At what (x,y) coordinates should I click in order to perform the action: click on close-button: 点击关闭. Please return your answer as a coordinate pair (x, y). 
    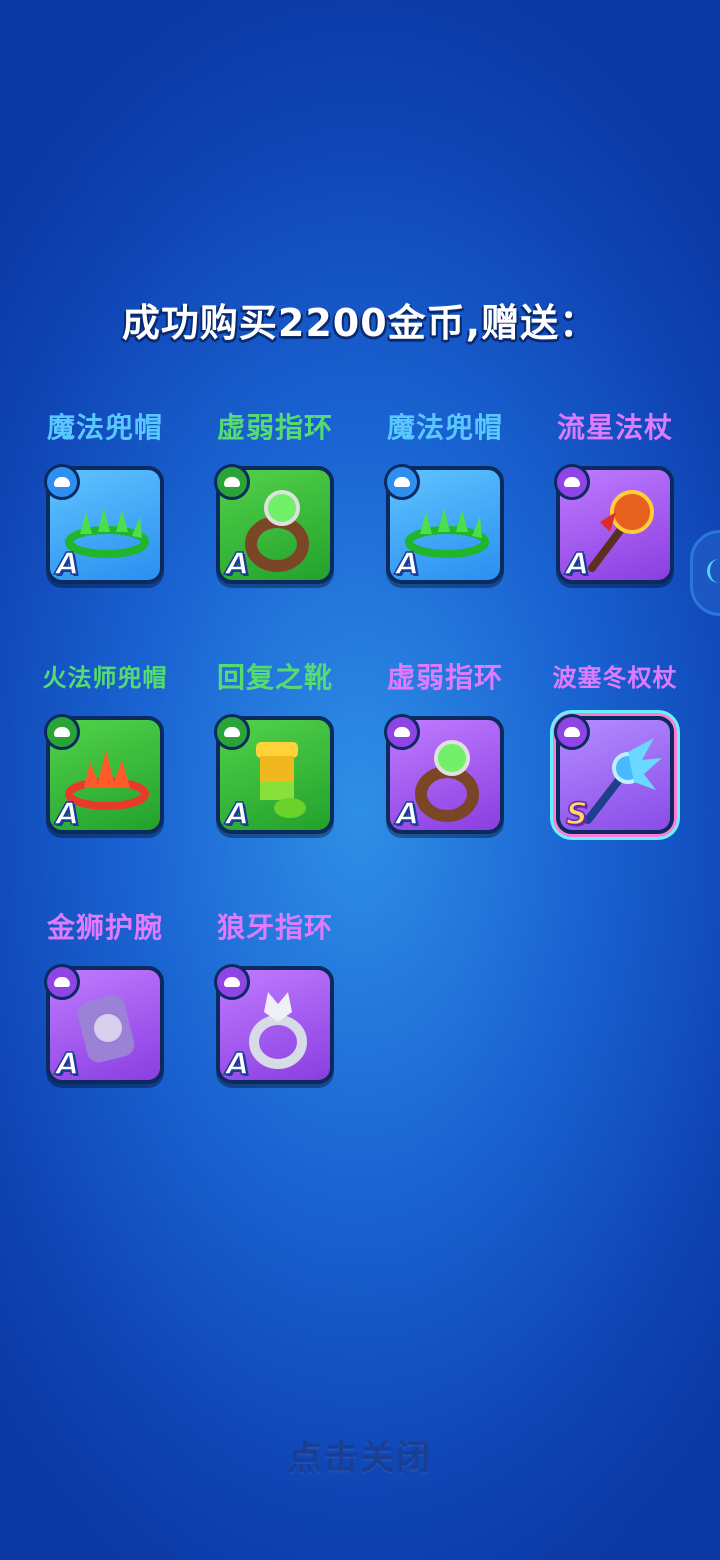
    Looking at the image, I should click on (360, 1454).